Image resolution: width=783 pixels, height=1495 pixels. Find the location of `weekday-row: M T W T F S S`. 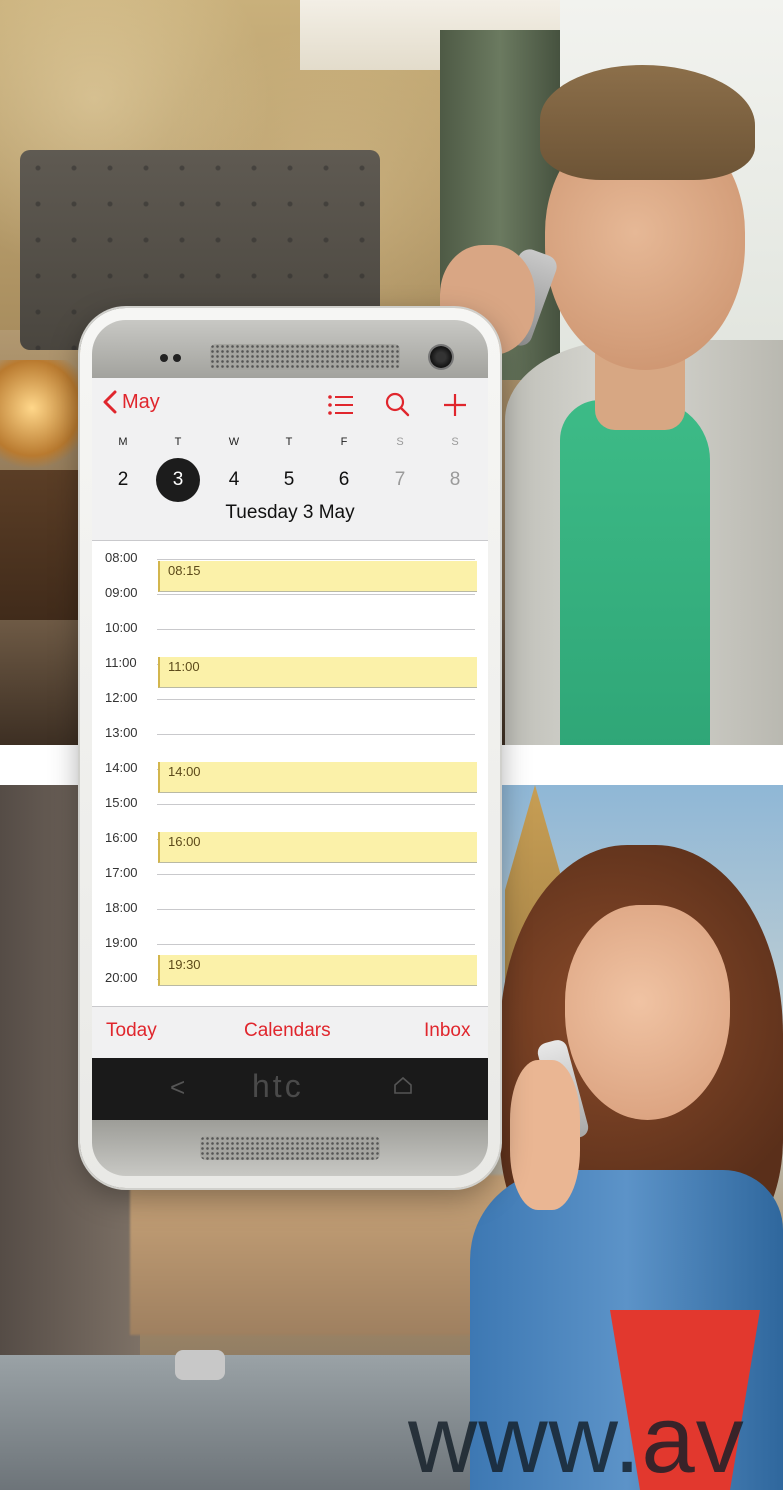

weekday-row: M T W T F S S is located at coordinates (290, 445).